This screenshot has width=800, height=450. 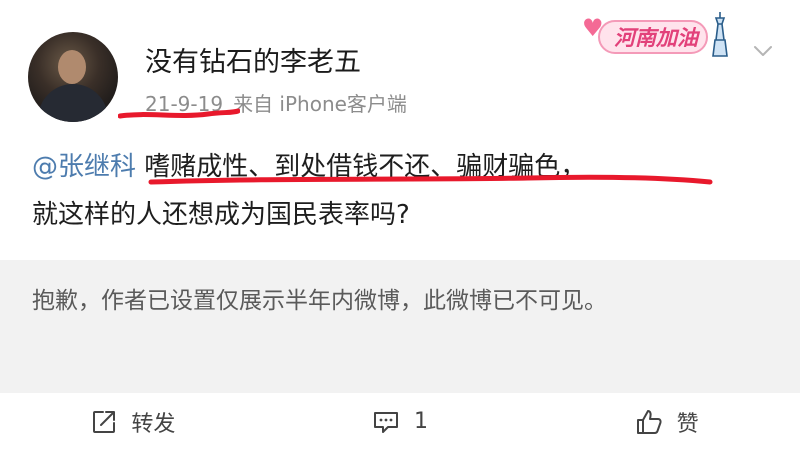 I want to click on heart-icon: ♥, so click(x=593, y=28).